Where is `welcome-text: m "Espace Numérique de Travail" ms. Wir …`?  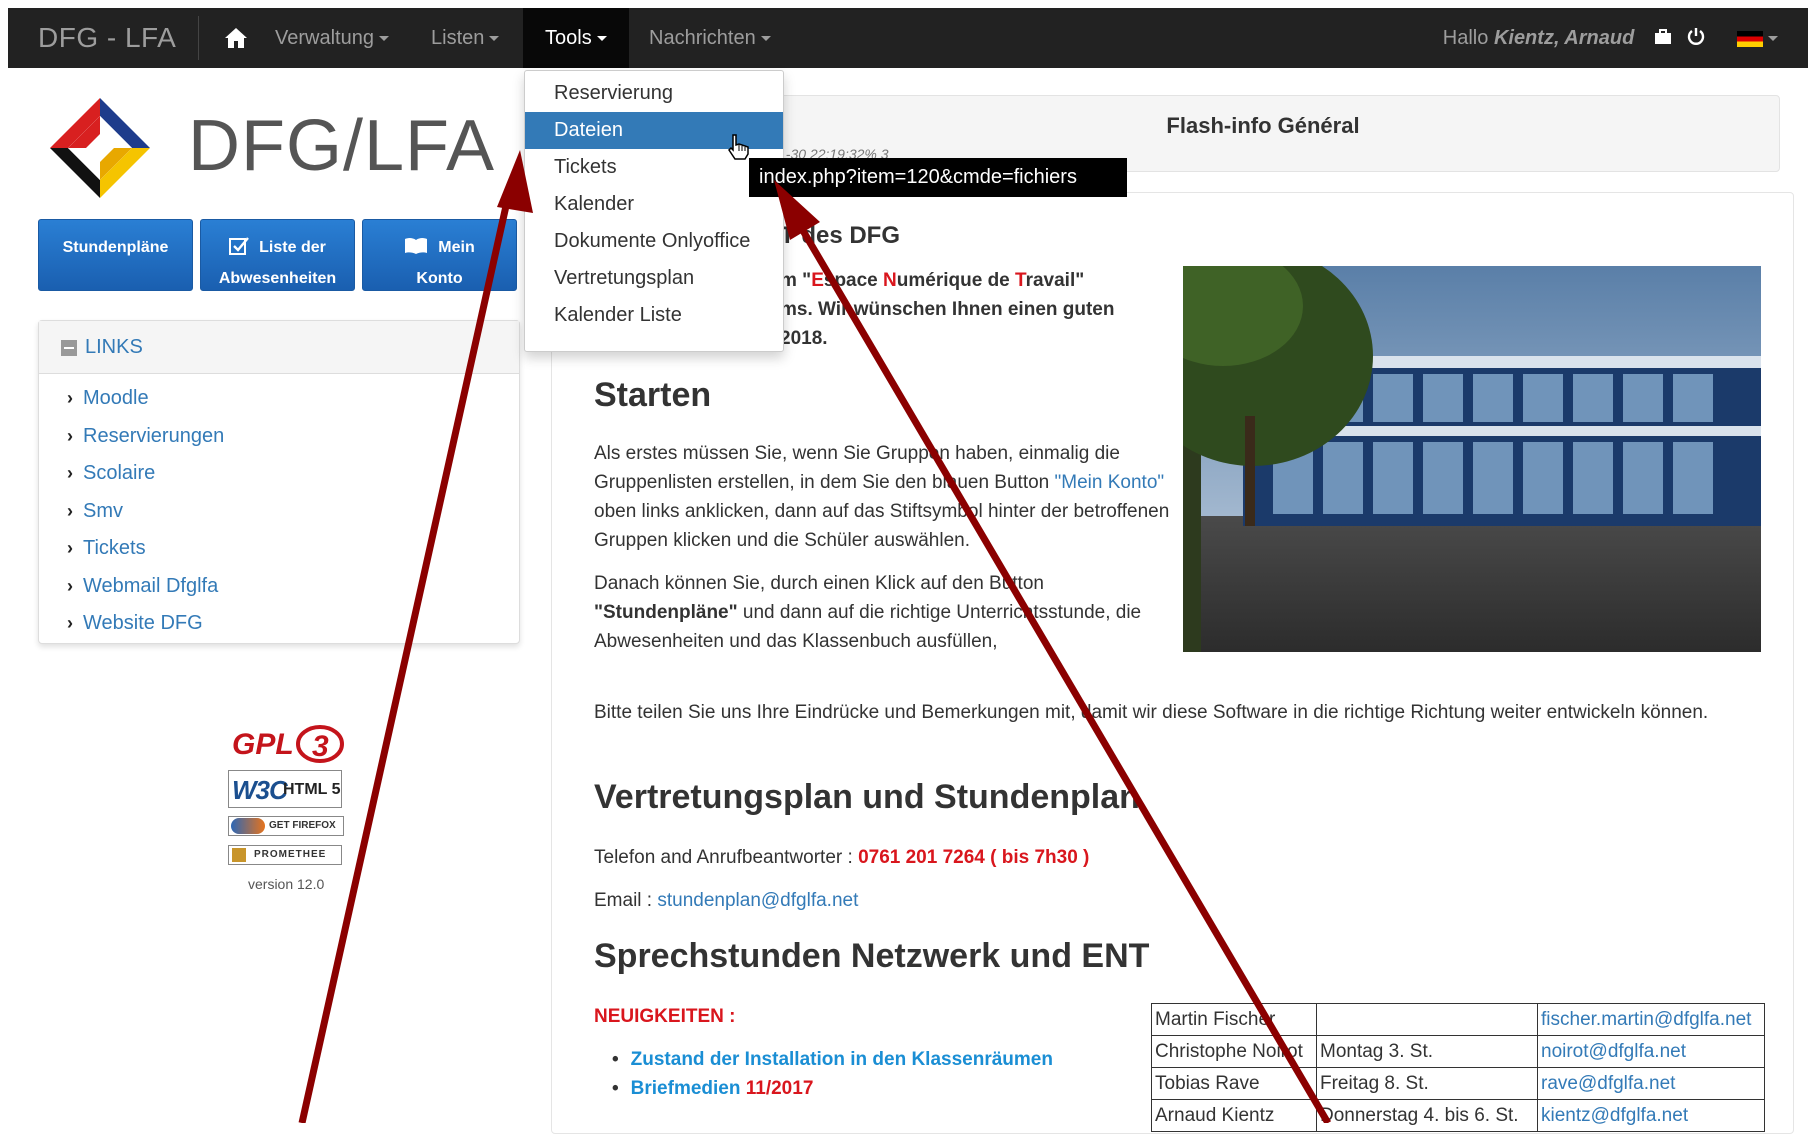
welcome-text: m "Espace Numérique de Travail" ms. Wir … is located at coordinates (965, 309).